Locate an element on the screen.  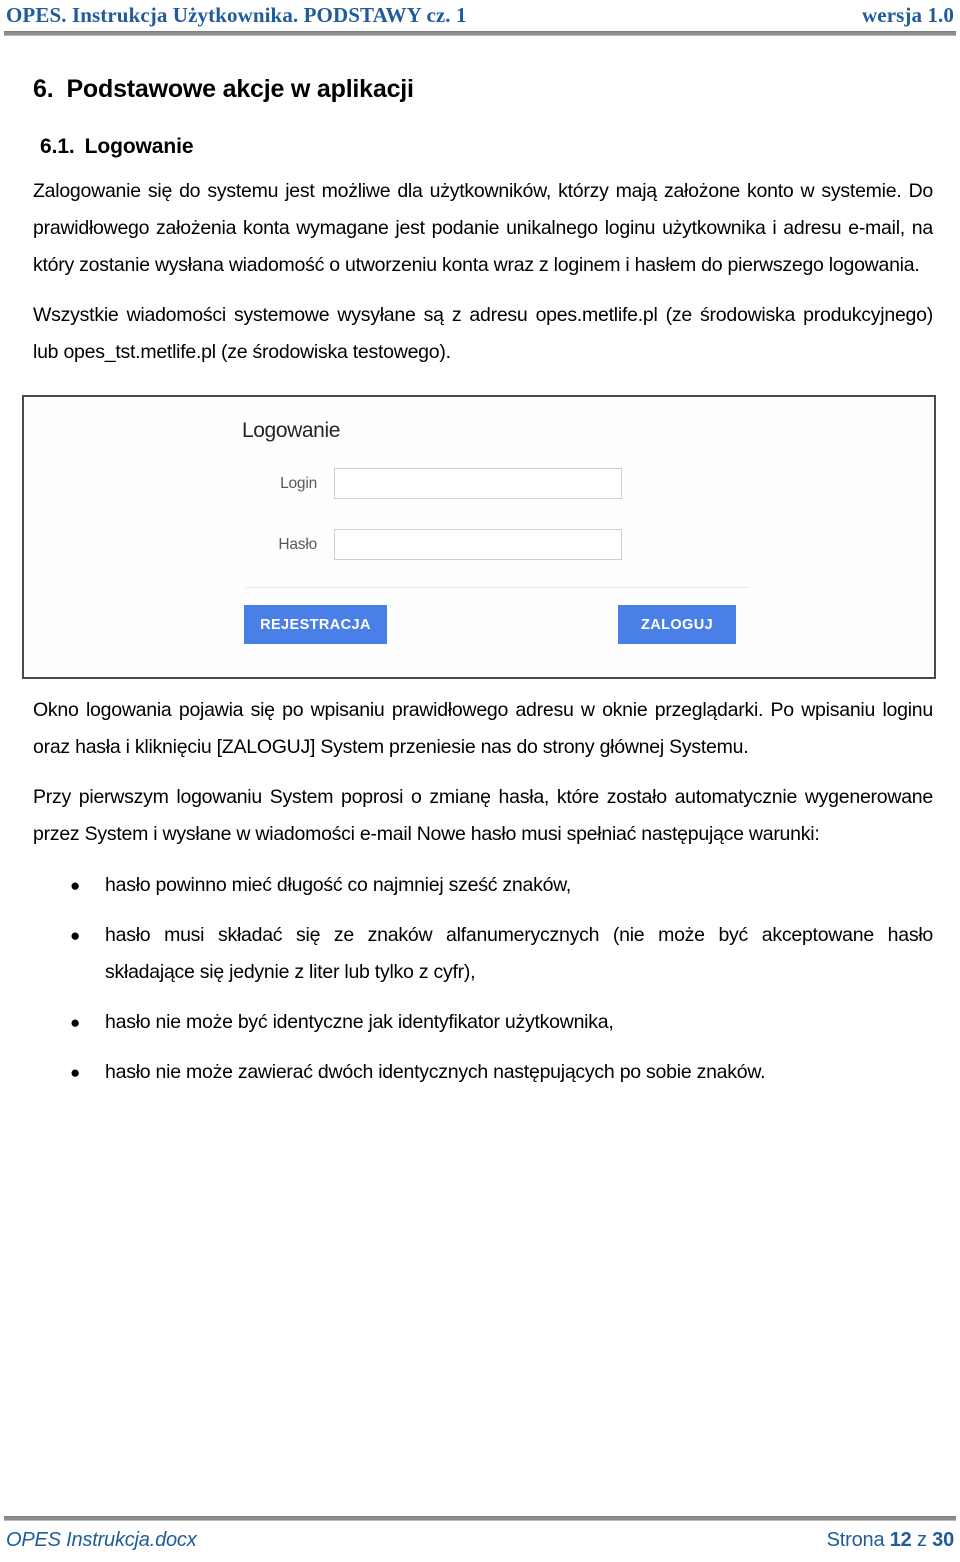
login-button: ZALOGUJ is located at coordinates (677, 624).